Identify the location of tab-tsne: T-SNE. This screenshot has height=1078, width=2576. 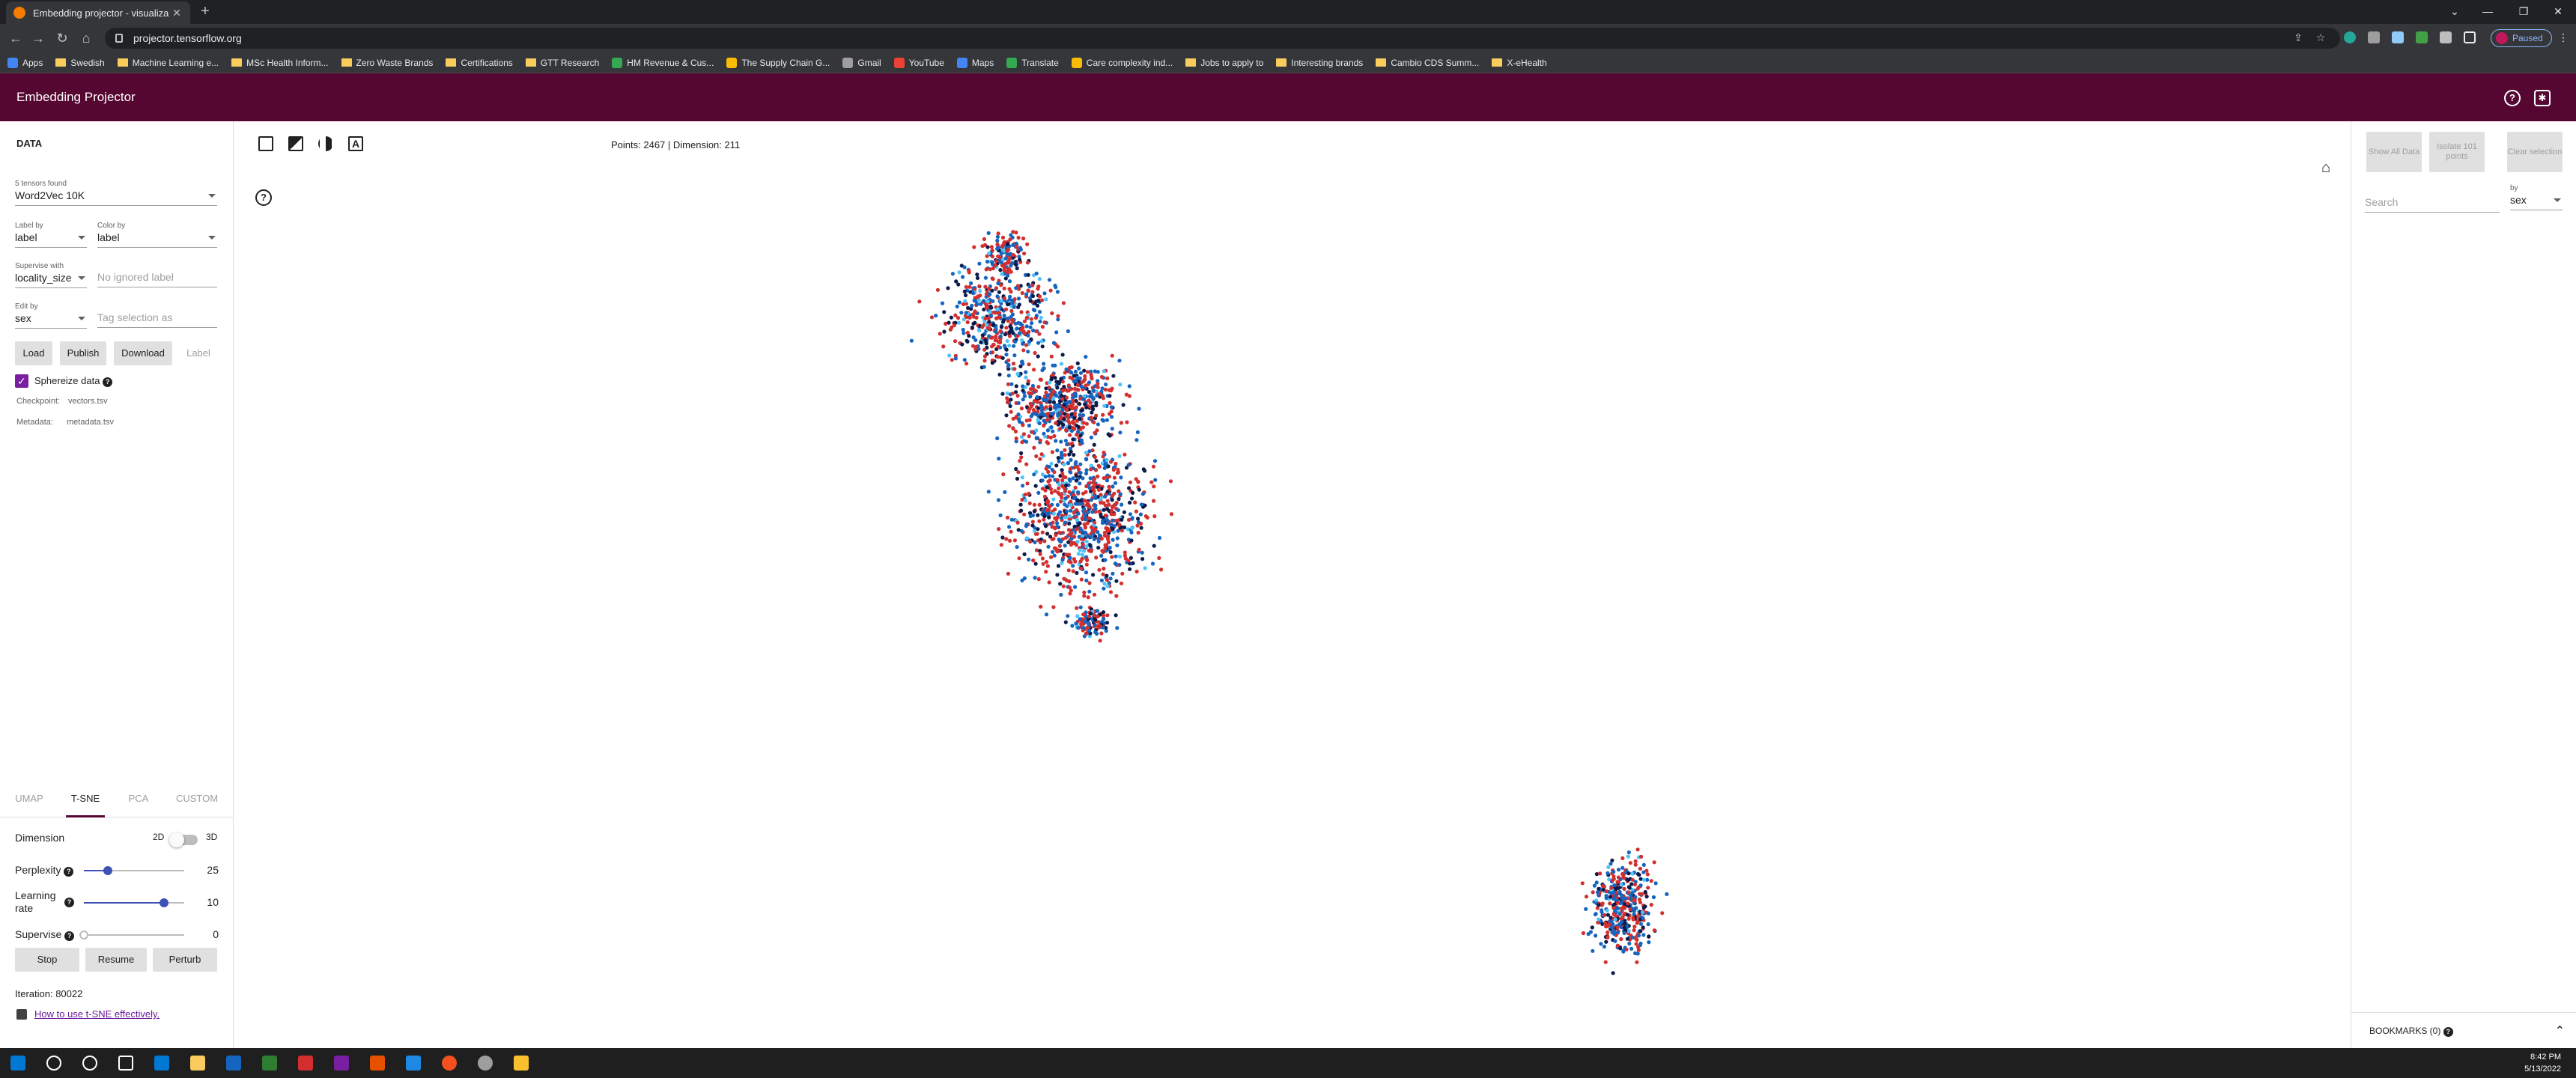
(85, 798).